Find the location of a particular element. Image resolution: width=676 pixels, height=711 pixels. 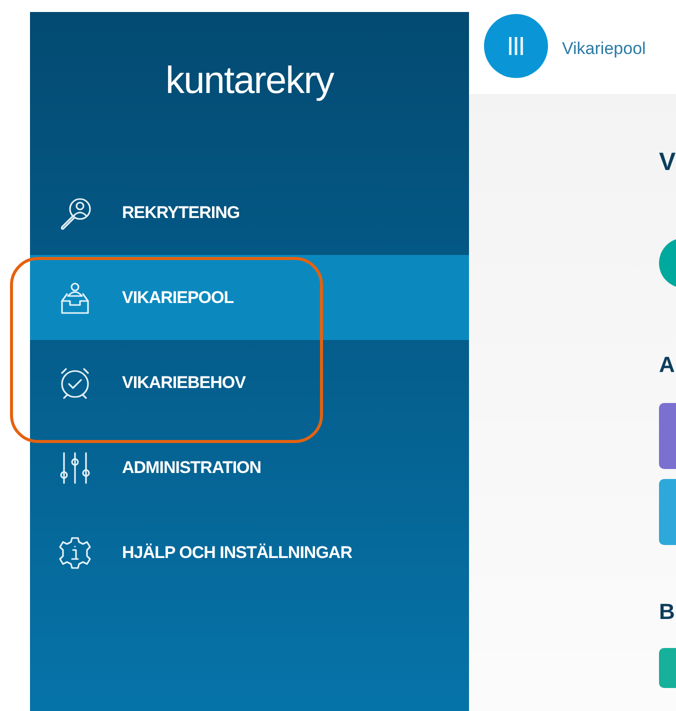

page-title: Vikariepool is located at coordinates (604, 49).